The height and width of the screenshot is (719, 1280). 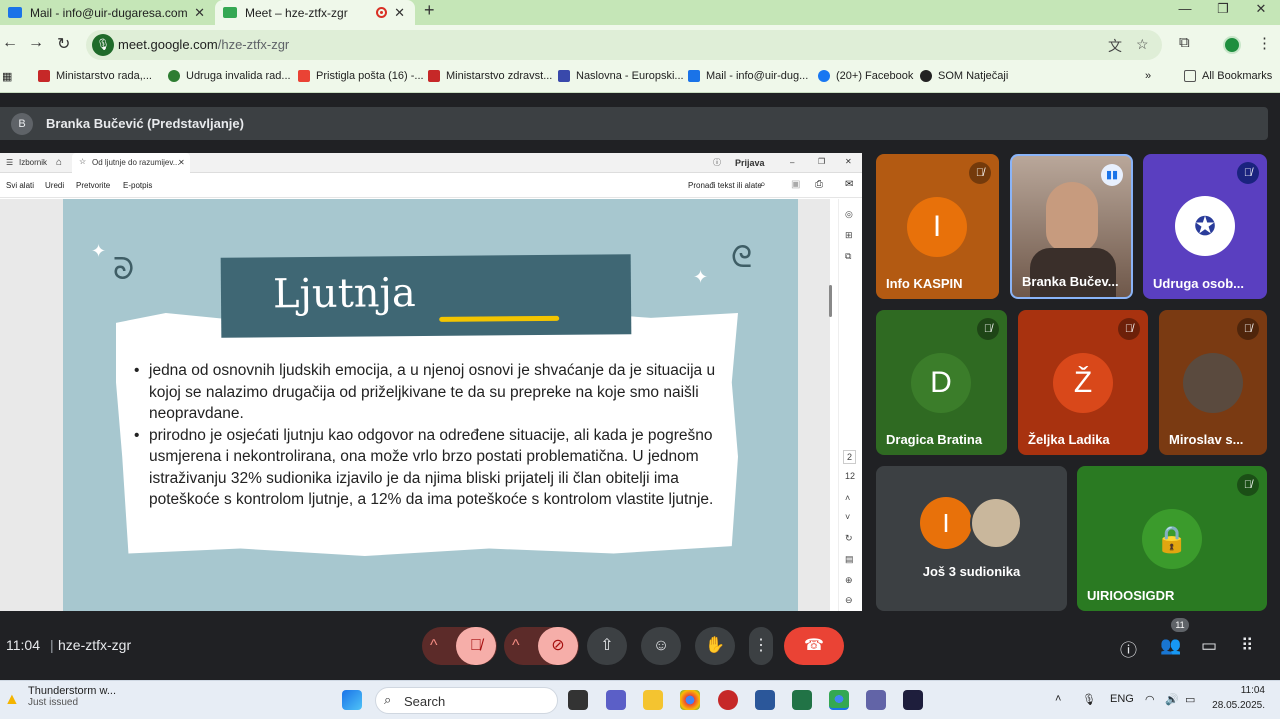 I want to click on bookmark-star-icon: ☆, so click(x=1142, y=44).